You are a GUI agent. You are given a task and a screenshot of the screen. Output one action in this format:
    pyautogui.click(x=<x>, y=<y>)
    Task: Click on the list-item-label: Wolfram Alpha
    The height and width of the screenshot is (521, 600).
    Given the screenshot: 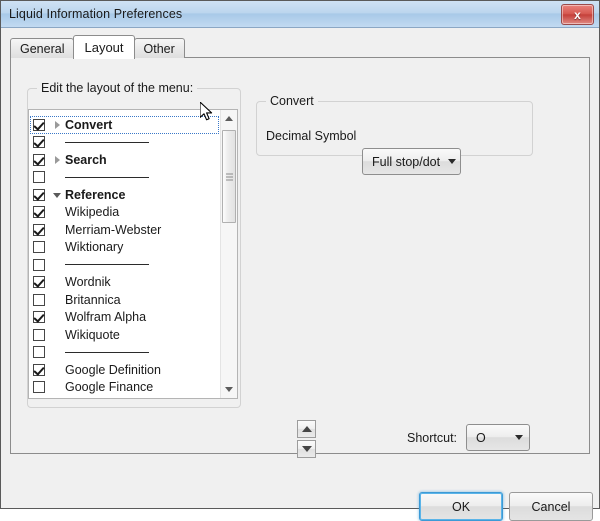 What is the action you would take?
    pyautogui.click(x=106, y=317)
    